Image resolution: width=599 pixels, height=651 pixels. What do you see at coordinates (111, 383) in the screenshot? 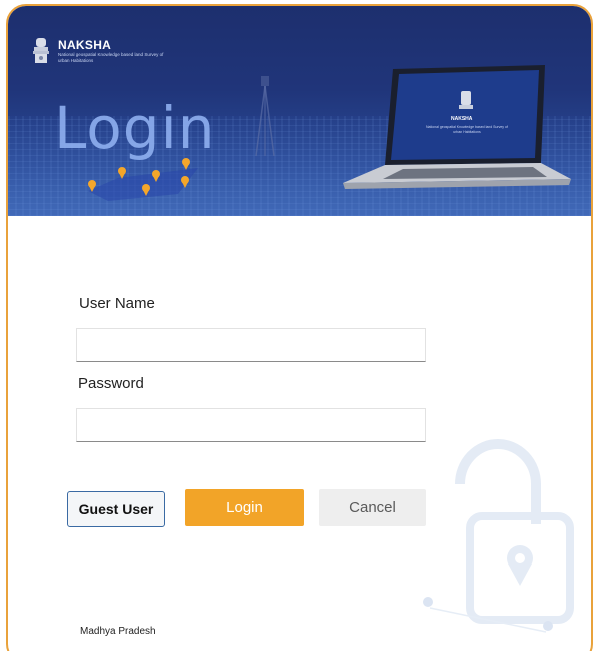
I see `password-label: Password` at bounding box center [111, 383].